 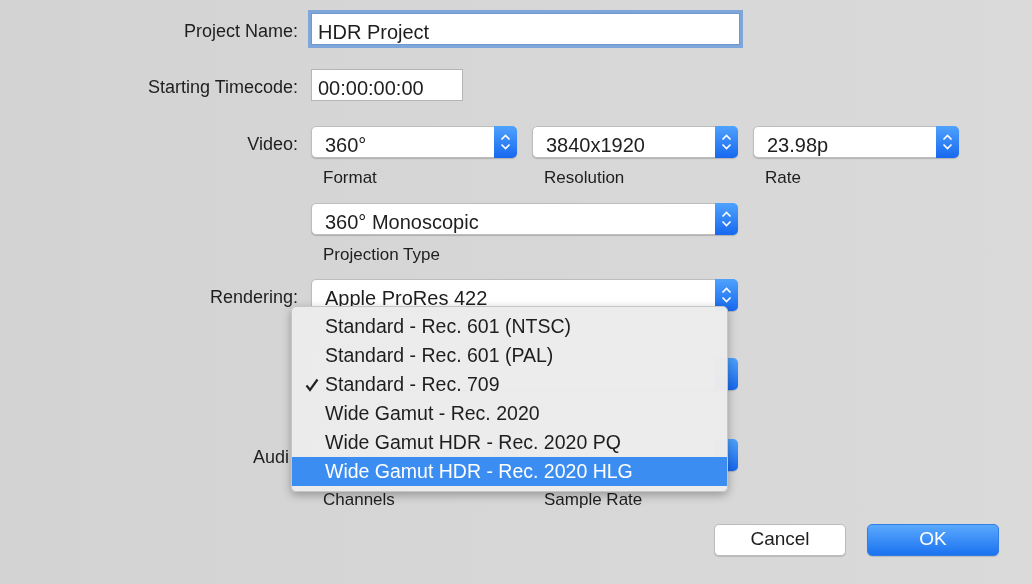 I want to click on field-label: Audi, so click(x=270, y=457).